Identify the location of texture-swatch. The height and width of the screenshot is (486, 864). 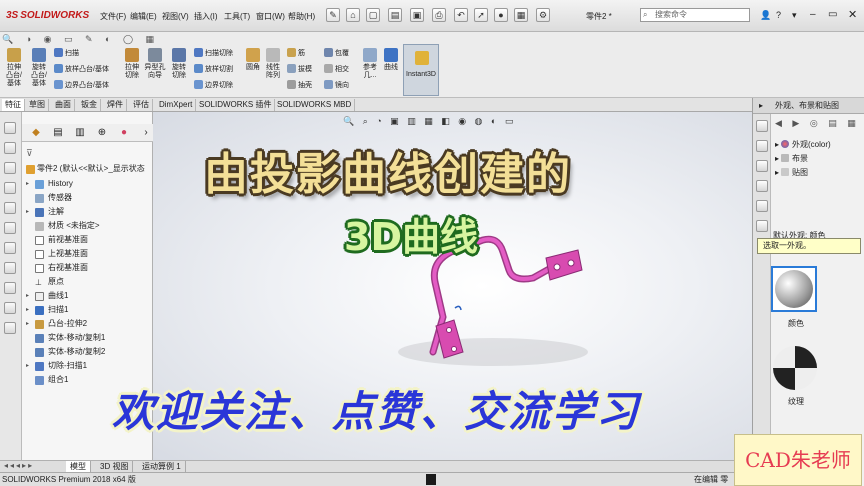
(795, 368).